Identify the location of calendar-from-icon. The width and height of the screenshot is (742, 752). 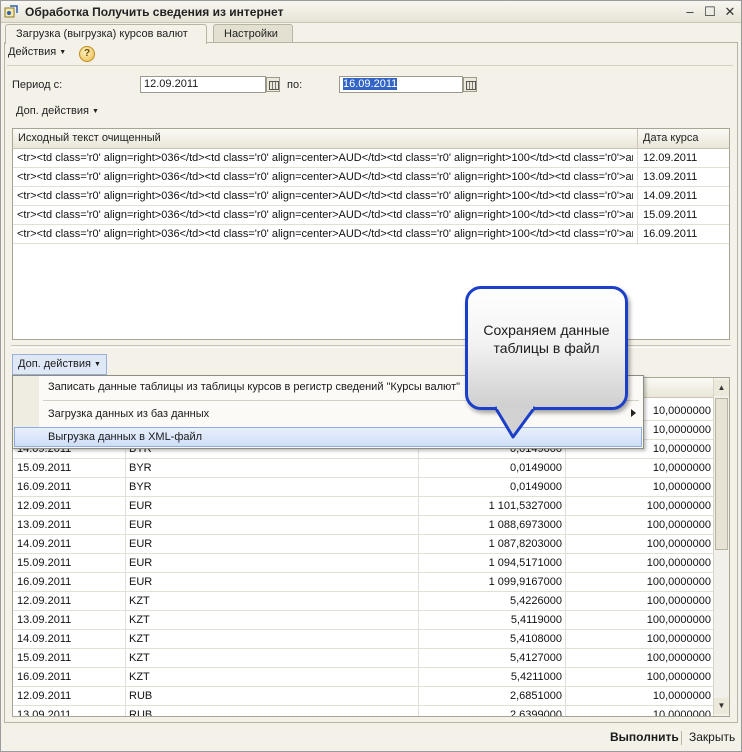
(273, 84).